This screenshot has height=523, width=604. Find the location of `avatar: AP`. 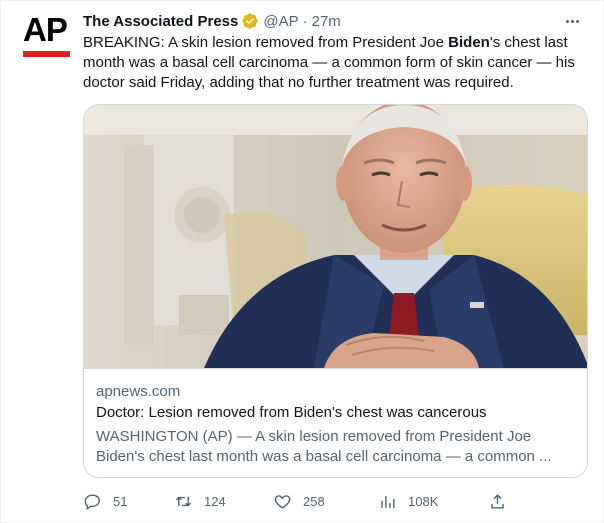

avatar: AP is located at coordinates (47, 36).